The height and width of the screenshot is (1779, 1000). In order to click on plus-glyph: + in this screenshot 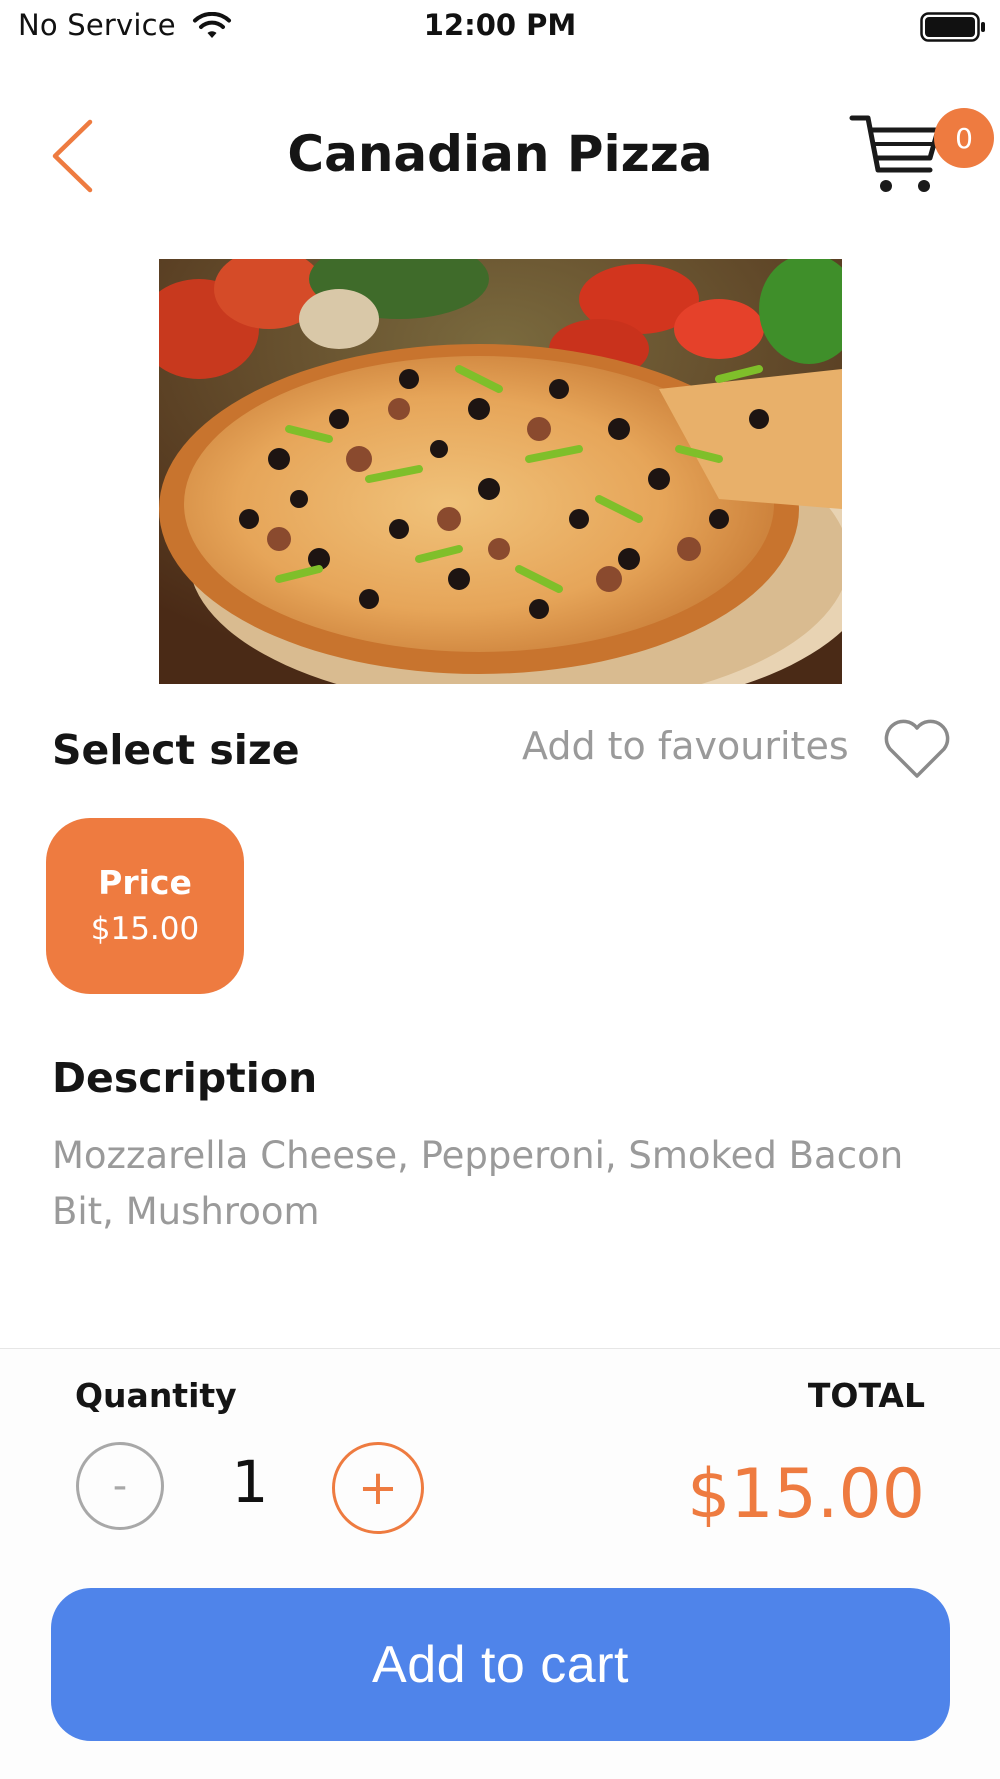, I will do `click(378, 1488)`.